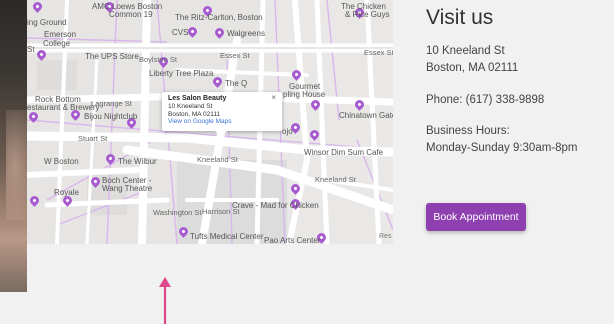 This screenshot has height=324, width=614. Describe the element at coordinates (61, 161) in the screenshot. I see `map-label: W Boston` at that location.